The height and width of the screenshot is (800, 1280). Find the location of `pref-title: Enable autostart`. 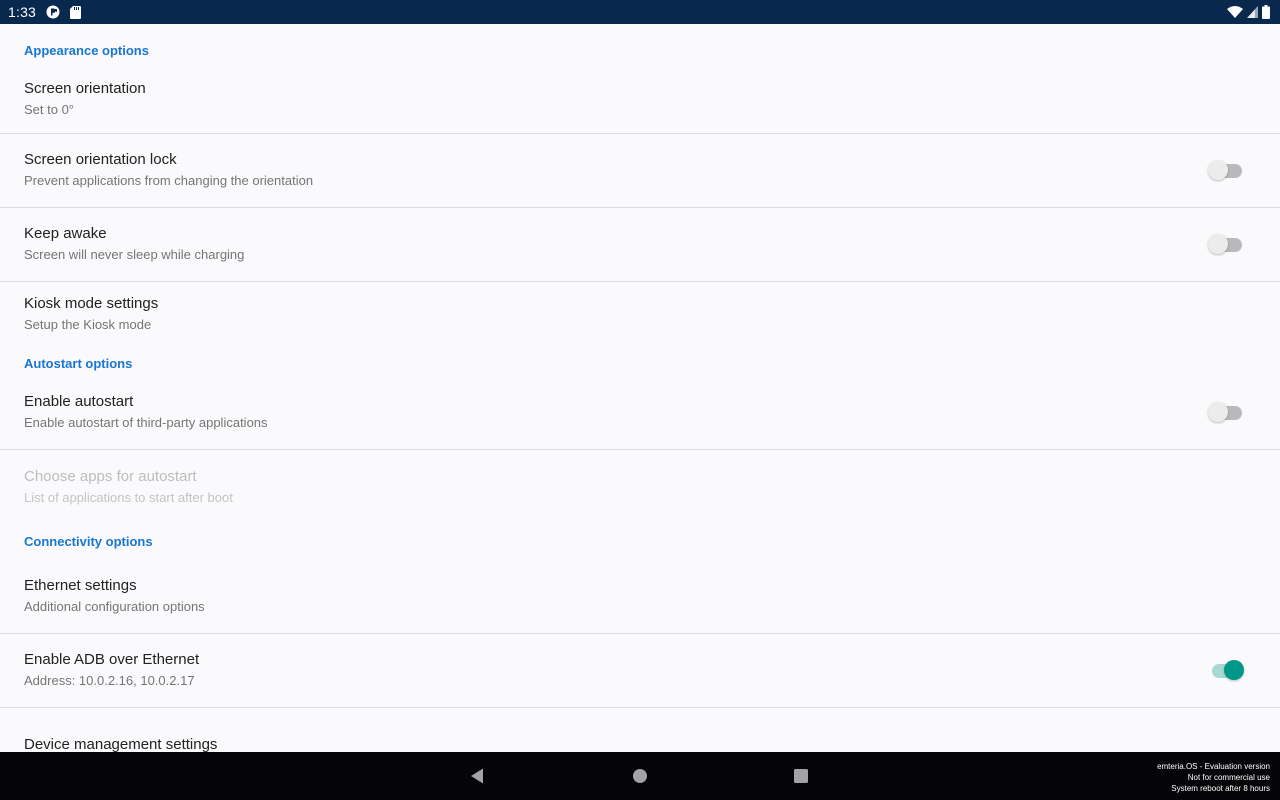

pref-title: Enable autostart is located at coordinates (79, 401).